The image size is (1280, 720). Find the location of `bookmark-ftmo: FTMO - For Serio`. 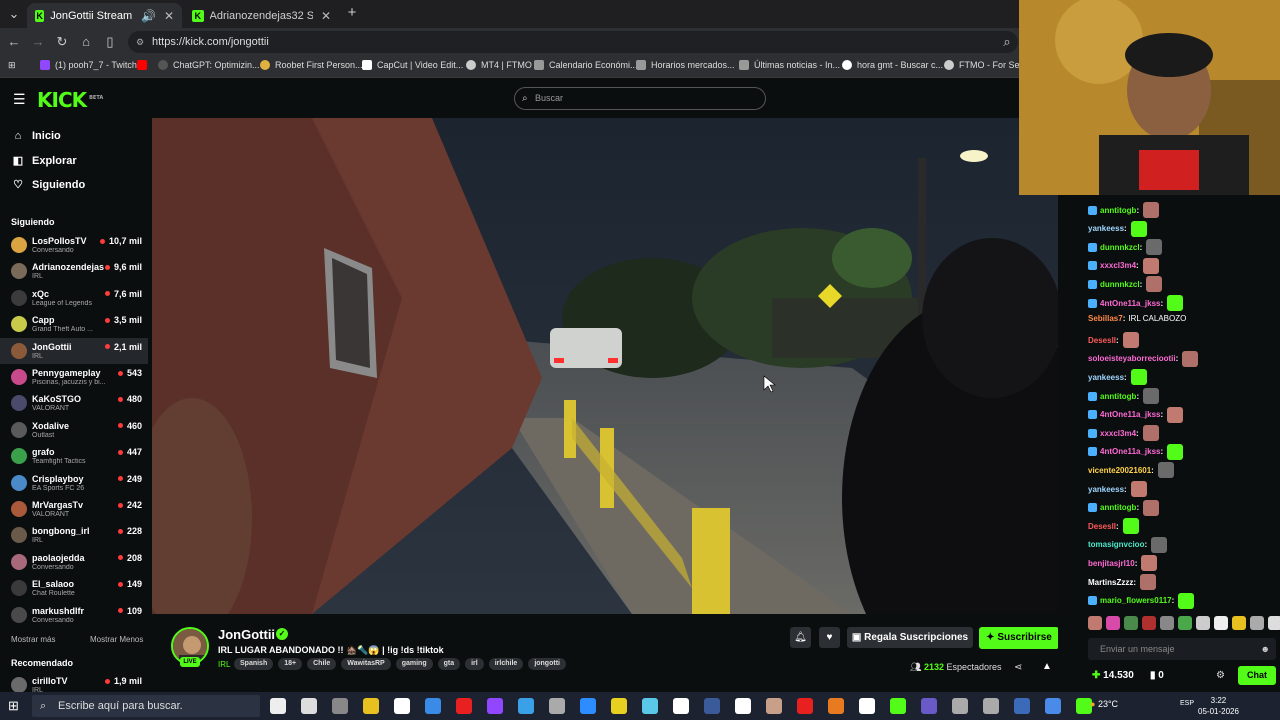

bookmark-ftmo: FTMO - For Serio is located at coordinates (987, 65).